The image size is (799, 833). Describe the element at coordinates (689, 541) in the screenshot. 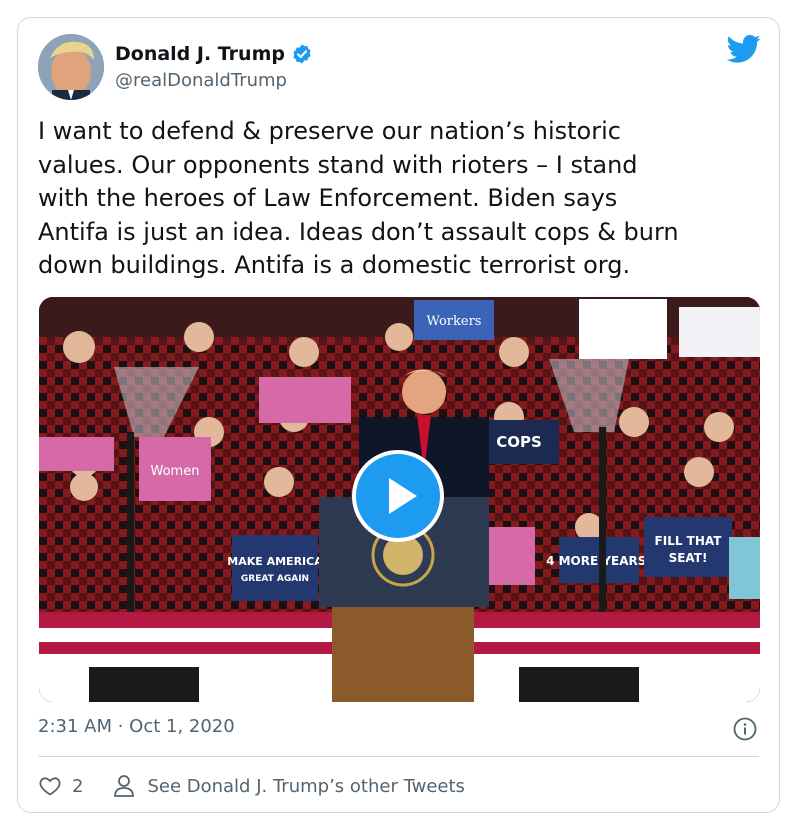

I see `sign-fill-that-seat: FILL THAT` at that location.